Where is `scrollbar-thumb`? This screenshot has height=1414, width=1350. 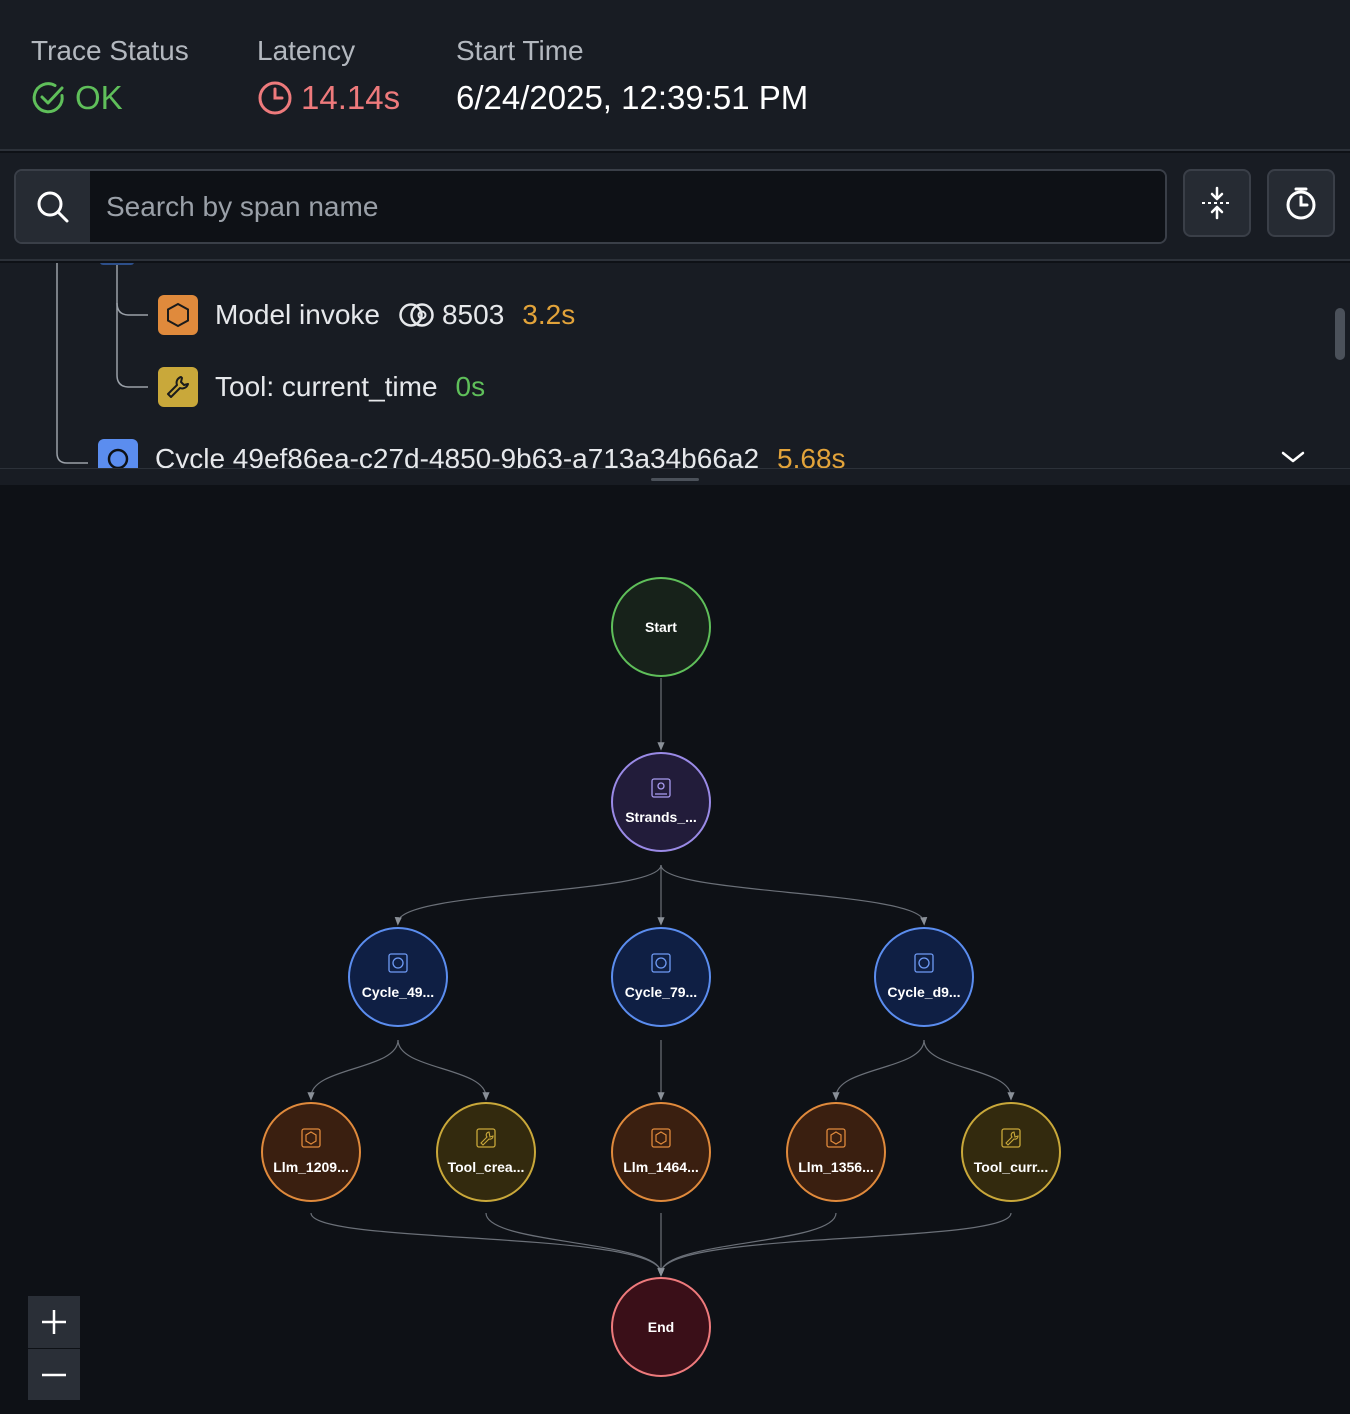
scrollbar-thumb is located at coordinates (1340, 334).